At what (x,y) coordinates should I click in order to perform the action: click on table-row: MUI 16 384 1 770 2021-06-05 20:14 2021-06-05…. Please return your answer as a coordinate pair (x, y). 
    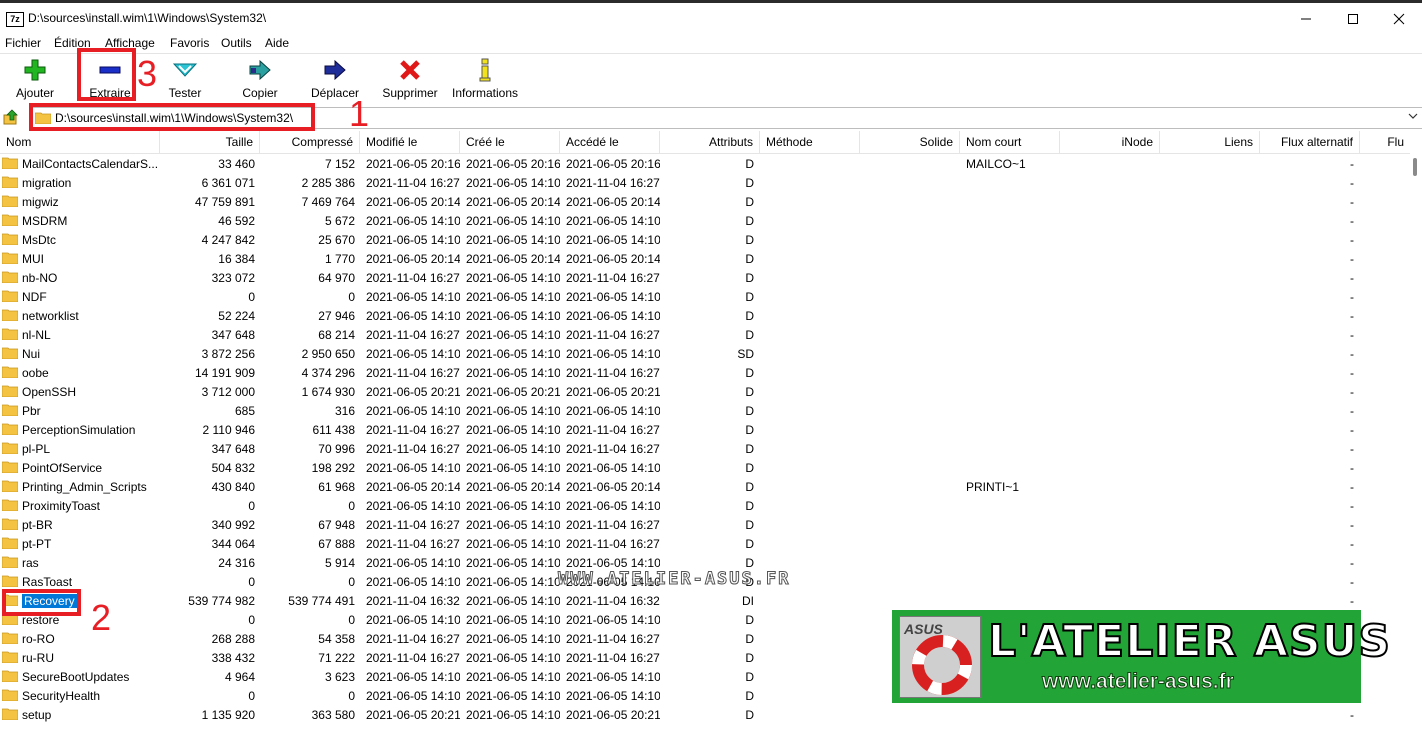
    Looking at the image, I should click on (705, 259).